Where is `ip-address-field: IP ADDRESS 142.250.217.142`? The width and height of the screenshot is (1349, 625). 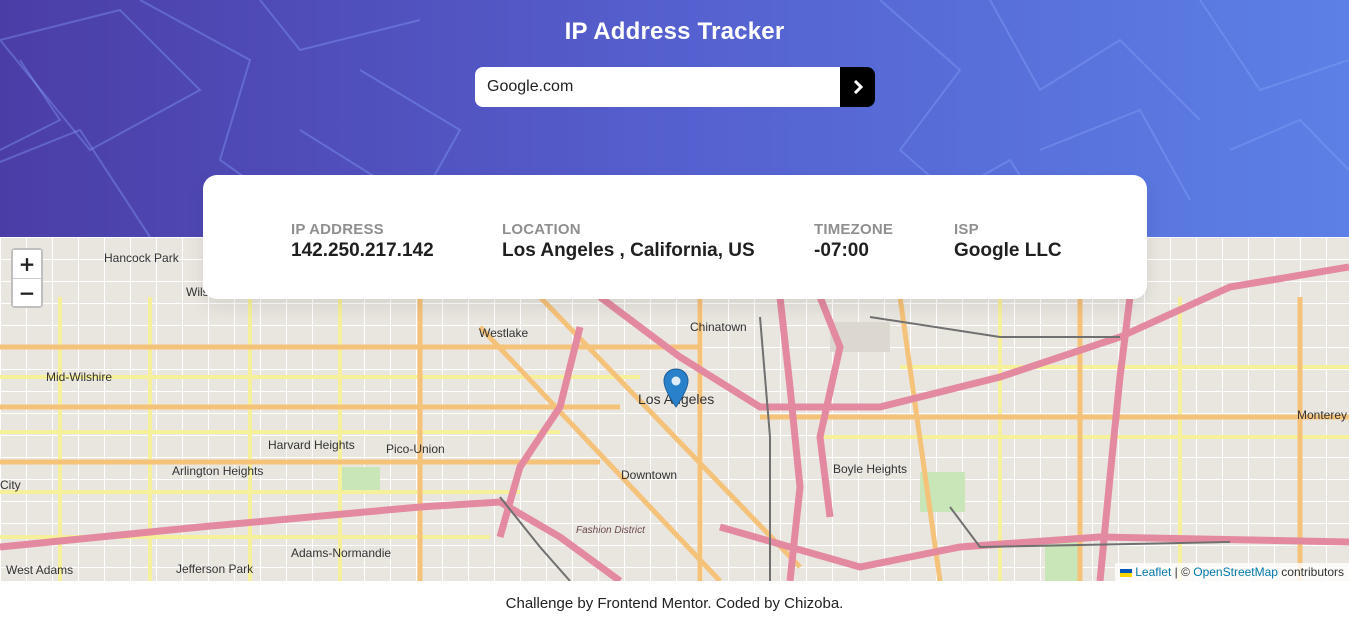
ip-address-field: IP ADDRESS 142.250.217.142 is located at coordinates (362, 241).